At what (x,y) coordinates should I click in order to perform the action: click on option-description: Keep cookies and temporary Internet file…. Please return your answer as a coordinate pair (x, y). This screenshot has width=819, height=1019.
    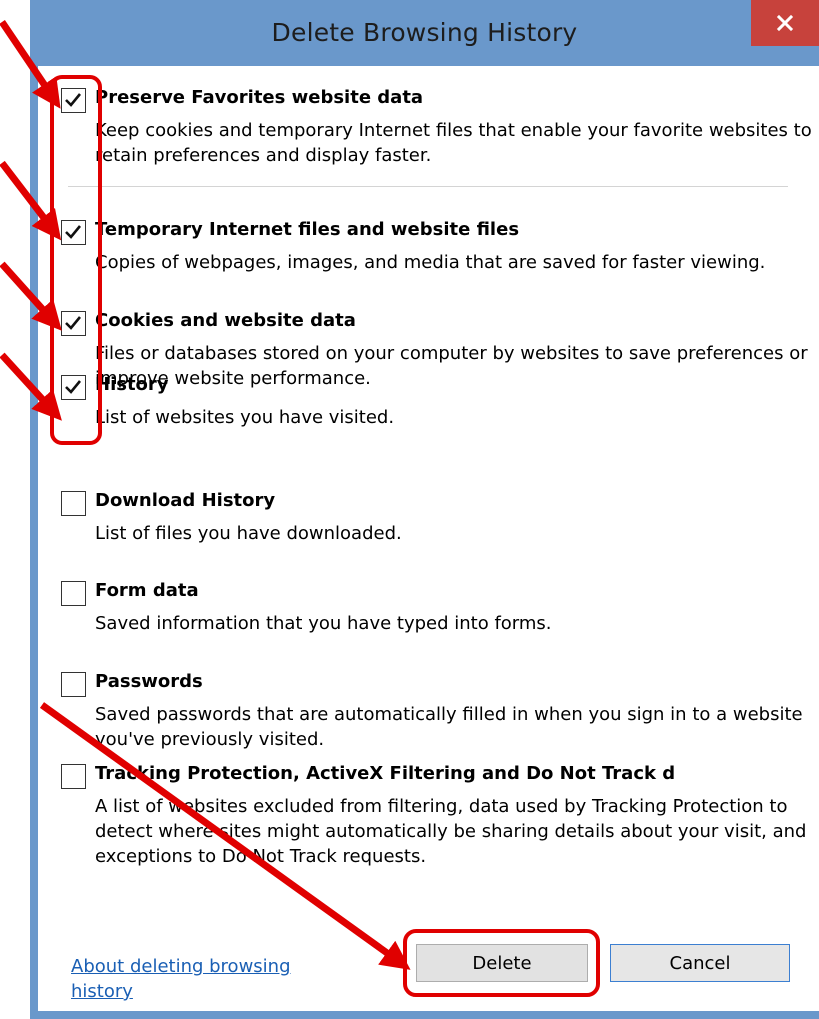
    Looking at the image, I should click on (453, 143).